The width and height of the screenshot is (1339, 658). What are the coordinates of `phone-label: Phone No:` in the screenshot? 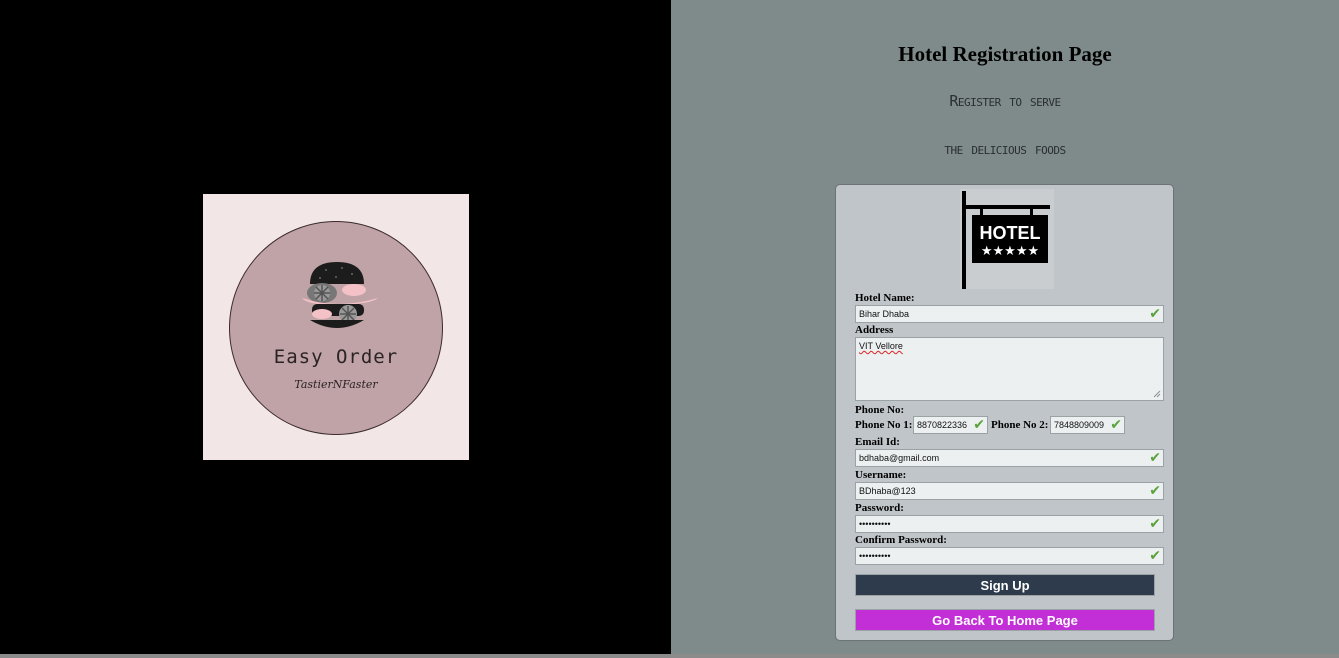 It's located at (880, 410).